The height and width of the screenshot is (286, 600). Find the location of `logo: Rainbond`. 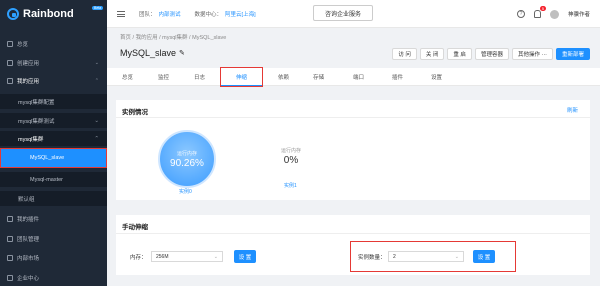

logo: Rainbond is located at coordinates (53, 14).